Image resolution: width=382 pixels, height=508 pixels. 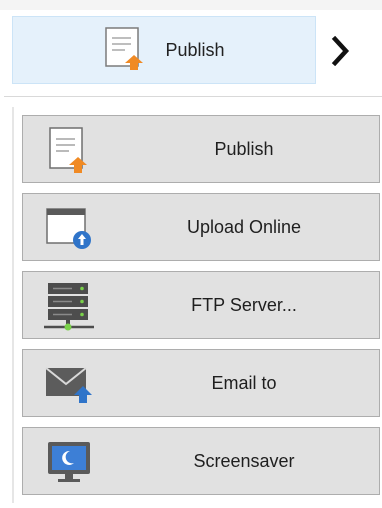 What do you see at coordinates (244, 382) in the screenshot?
I see `menu-item-label: Email to` at bounding box center [244, 382].